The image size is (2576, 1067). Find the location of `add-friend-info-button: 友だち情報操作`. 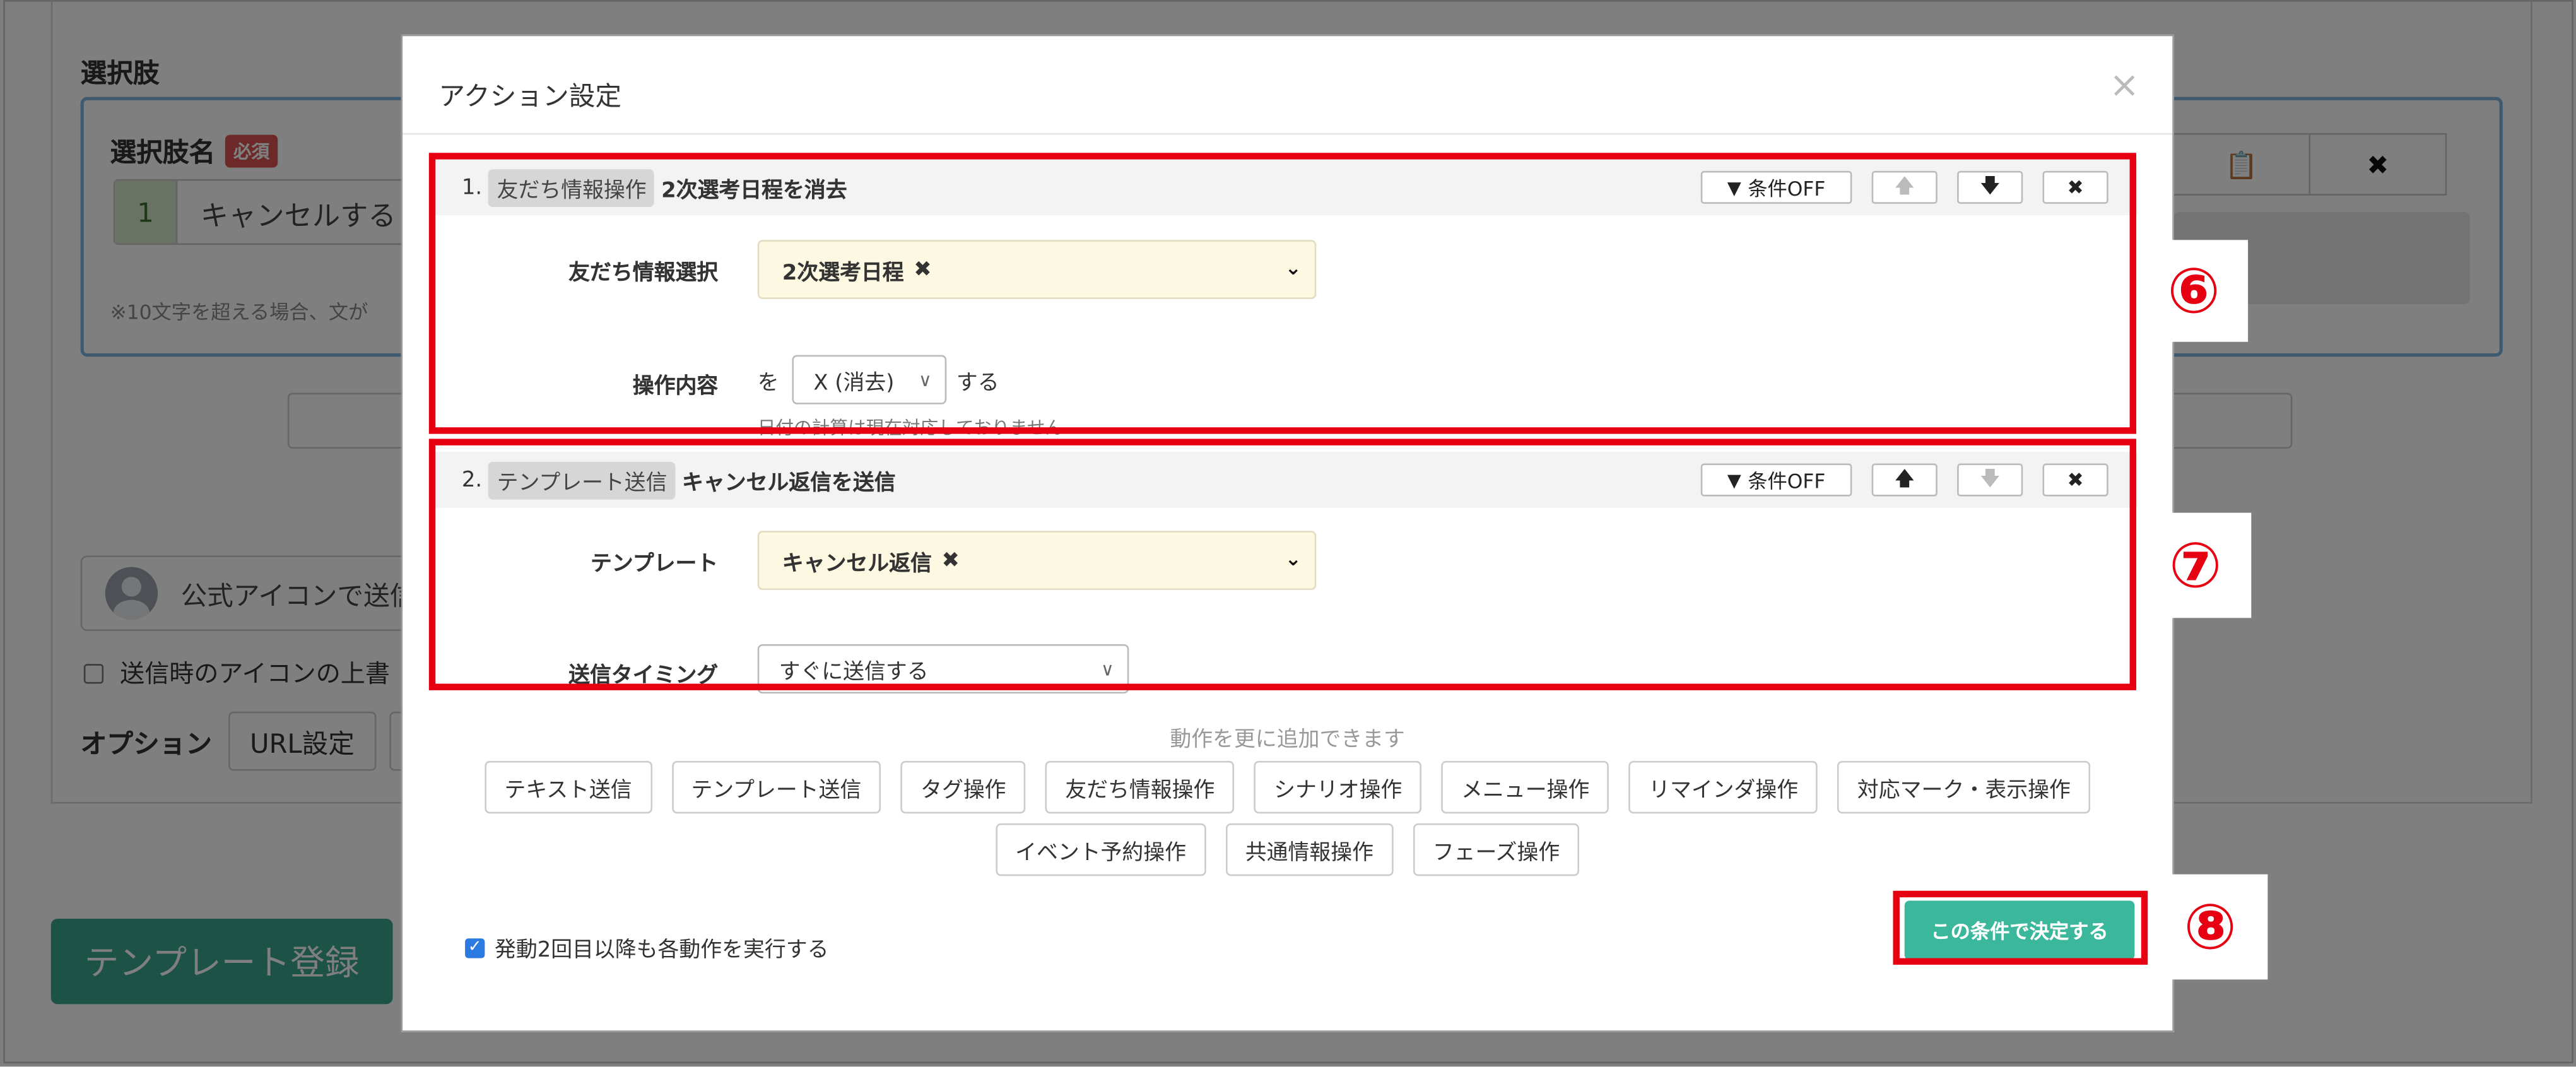

add-friend-info-button: 友だち情報操作 is located at coordinates (1140, 787).